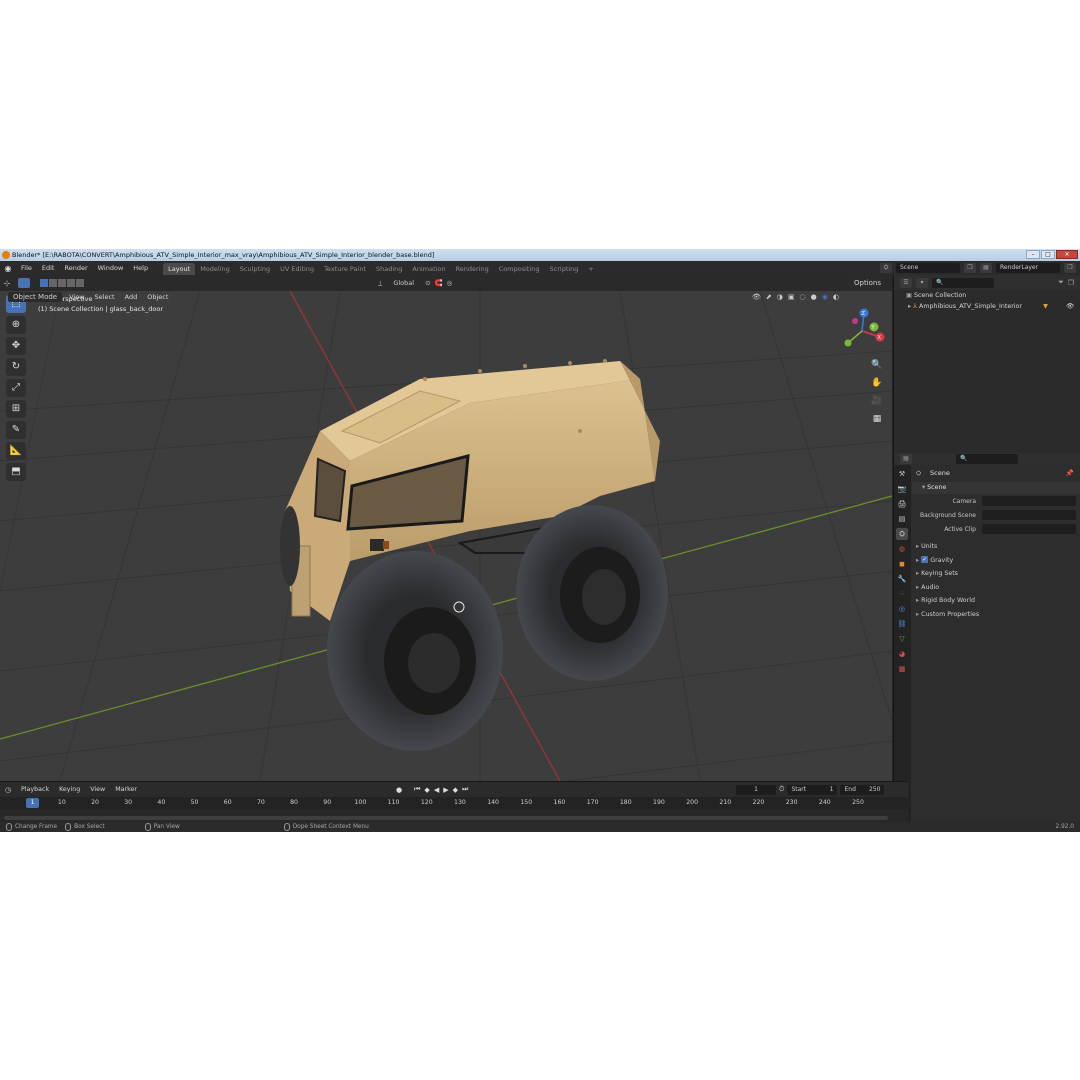  Describe the element at coordinates (26, 268) in the screenshot. I see `menu-file: File` at that location.